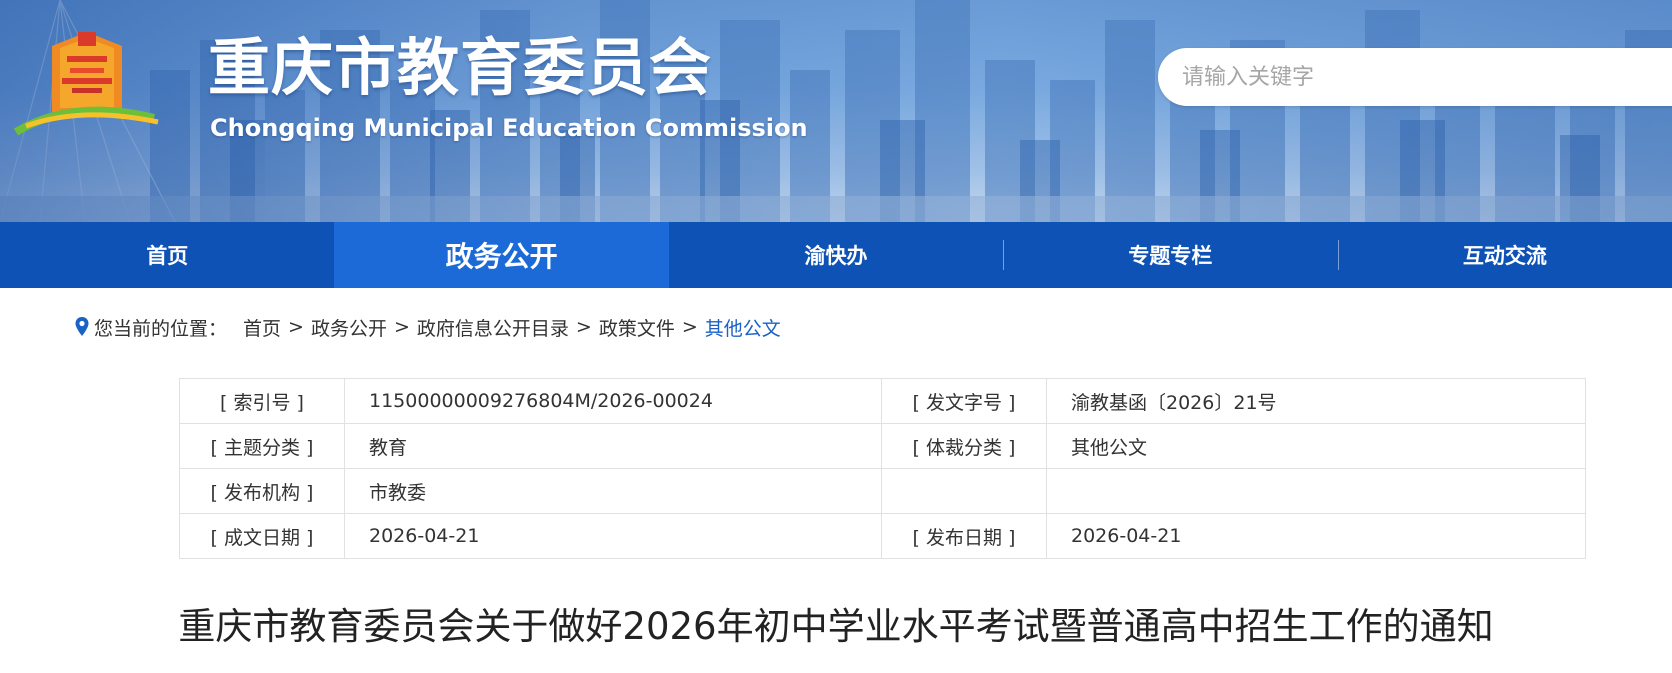 This screenshot has height=673, width=1672. I want to click on document-number-value: 渝教基函〔2026〕21号, so click(1316, 401).